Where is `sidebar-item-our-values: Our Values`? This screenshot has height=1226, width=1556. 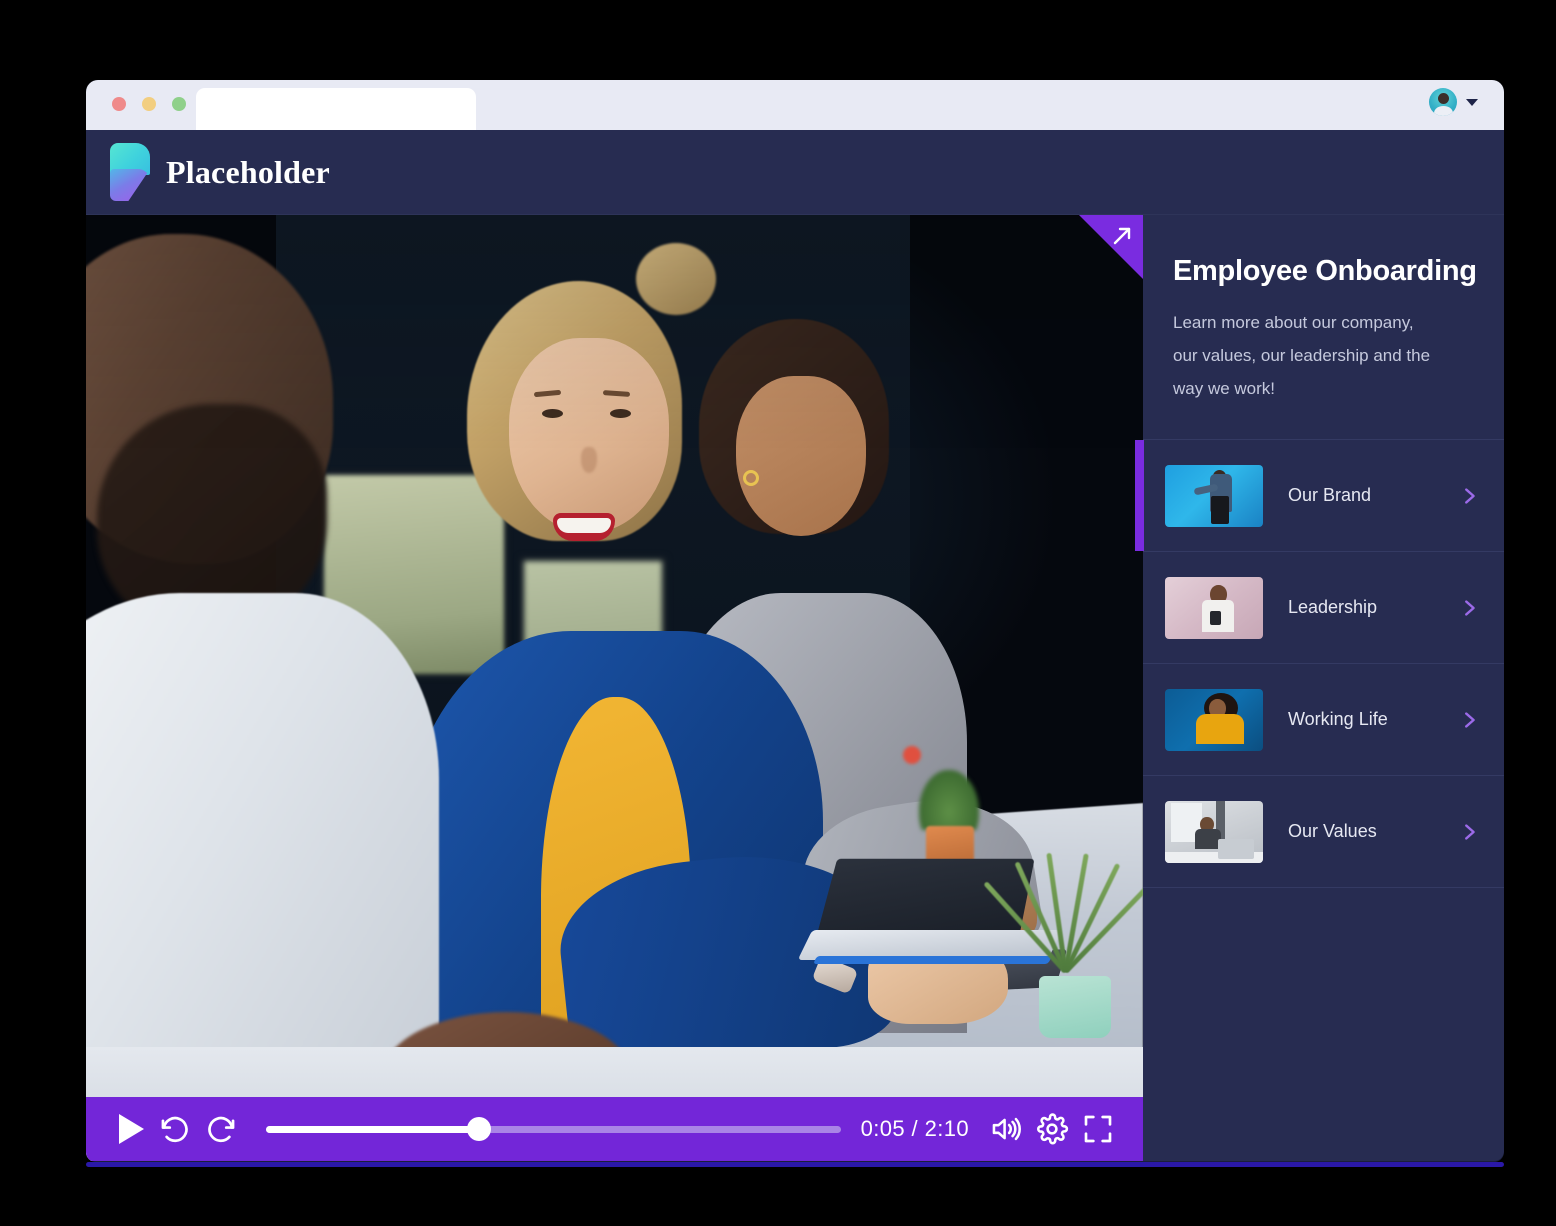 sidebar-item-our-values: Our Values is located at coordinates (1323, 832).